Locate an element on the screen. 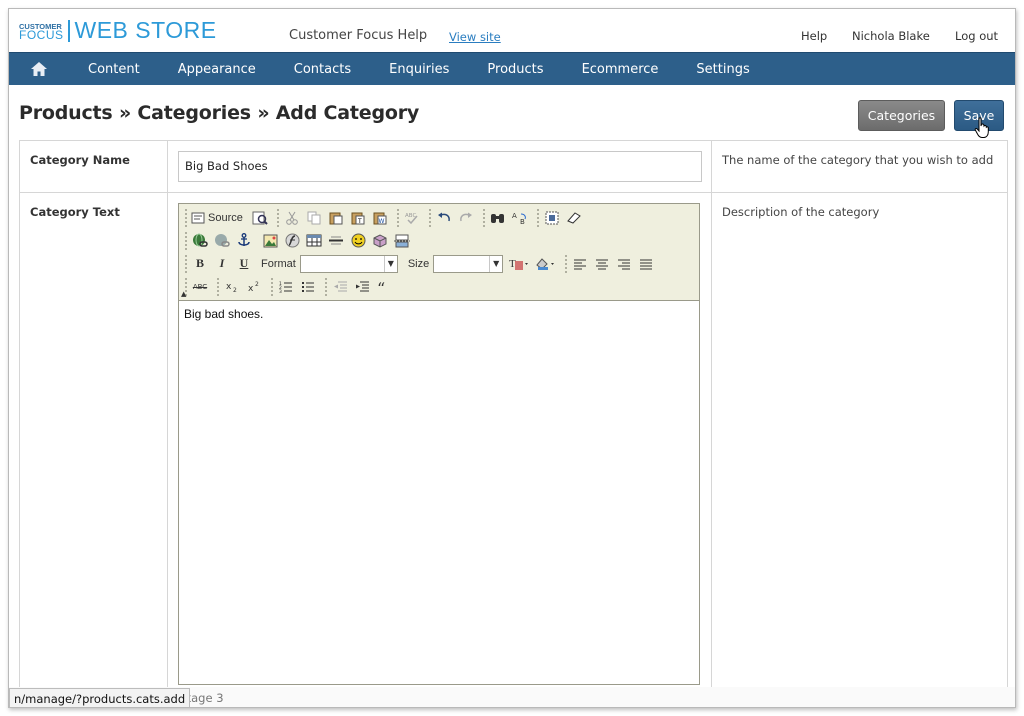 The image size is (1024, 716). strike-button: ABC is located at coordinates (200, 287).